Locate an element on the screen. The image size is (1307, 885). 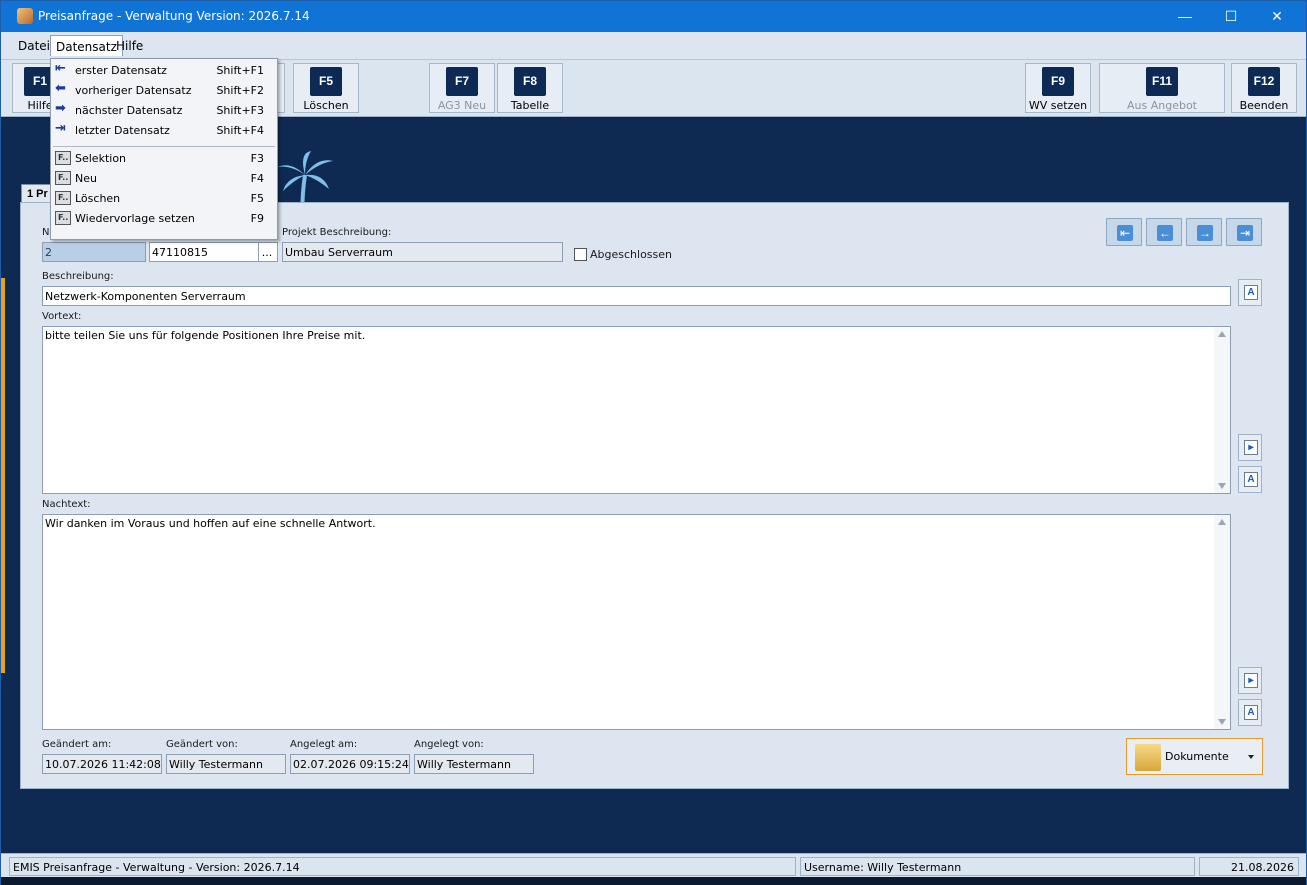
menu-item-selection: F.. Selektion F3 is located at coordinates (164, 158).